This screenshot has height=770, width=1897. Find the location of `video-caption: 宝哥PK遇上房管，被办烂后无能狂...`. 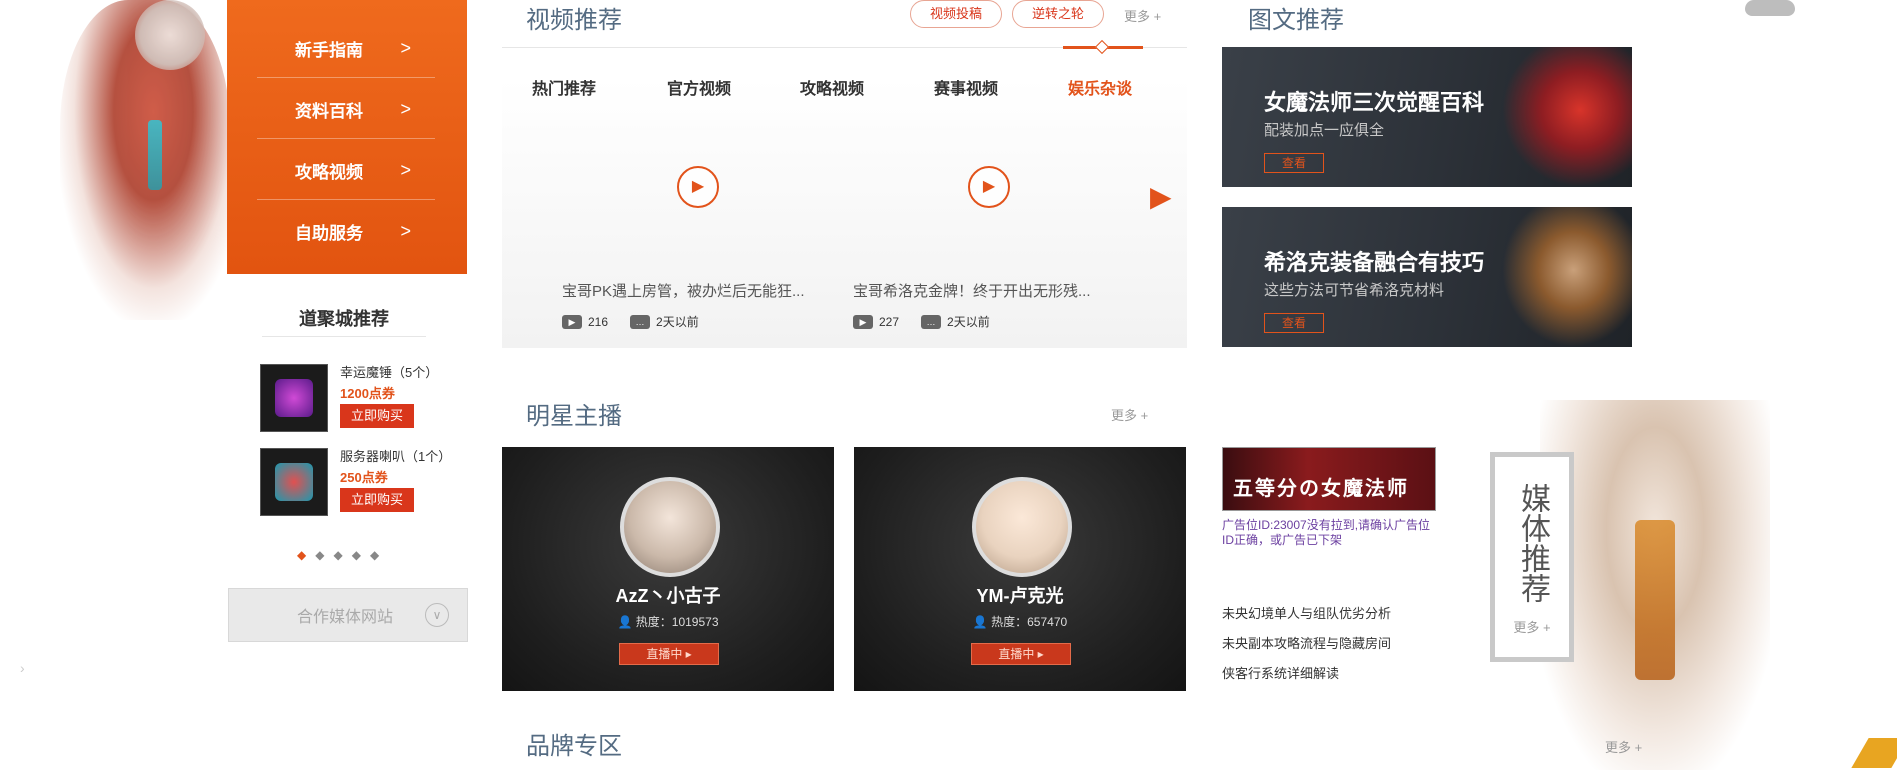

video-caption: 宝哥PK遇上房管，被办烂后无能狂... is located at coordinates (683, 290).